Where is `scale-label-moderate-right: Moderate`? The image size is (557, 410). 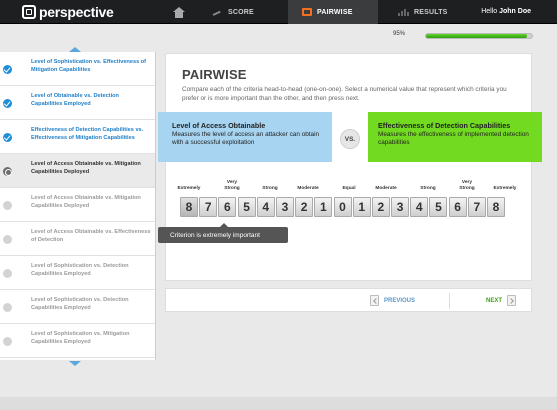 scale-label-moderate-right: Moderate is located at coordinates (386, 188).